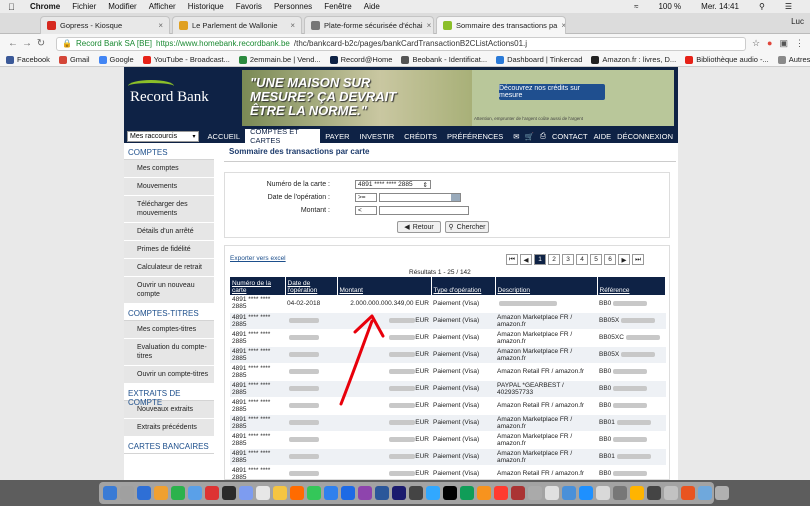 This screenshot has height=506, width=810. I want to click on page-2: 2, so click(554, 259).